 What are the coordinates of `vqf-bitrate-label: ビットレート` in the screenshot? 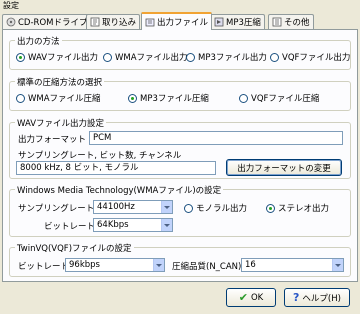 It's located at (44, 267).